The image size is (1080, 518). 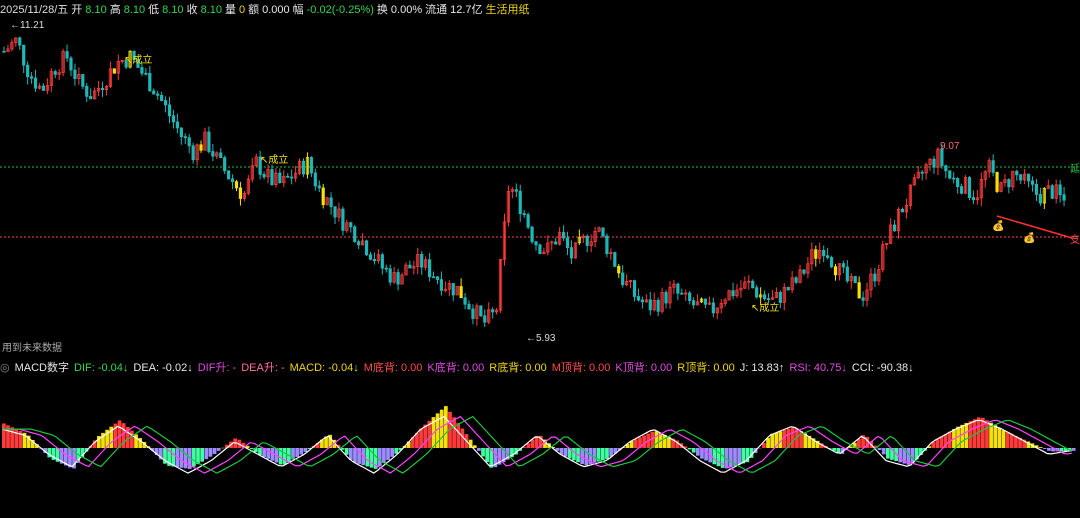 What do you see at coordinates (950, 146) in the screenshot?
I see `recent-high-label: 9.07` at bounding box center [950, 146].